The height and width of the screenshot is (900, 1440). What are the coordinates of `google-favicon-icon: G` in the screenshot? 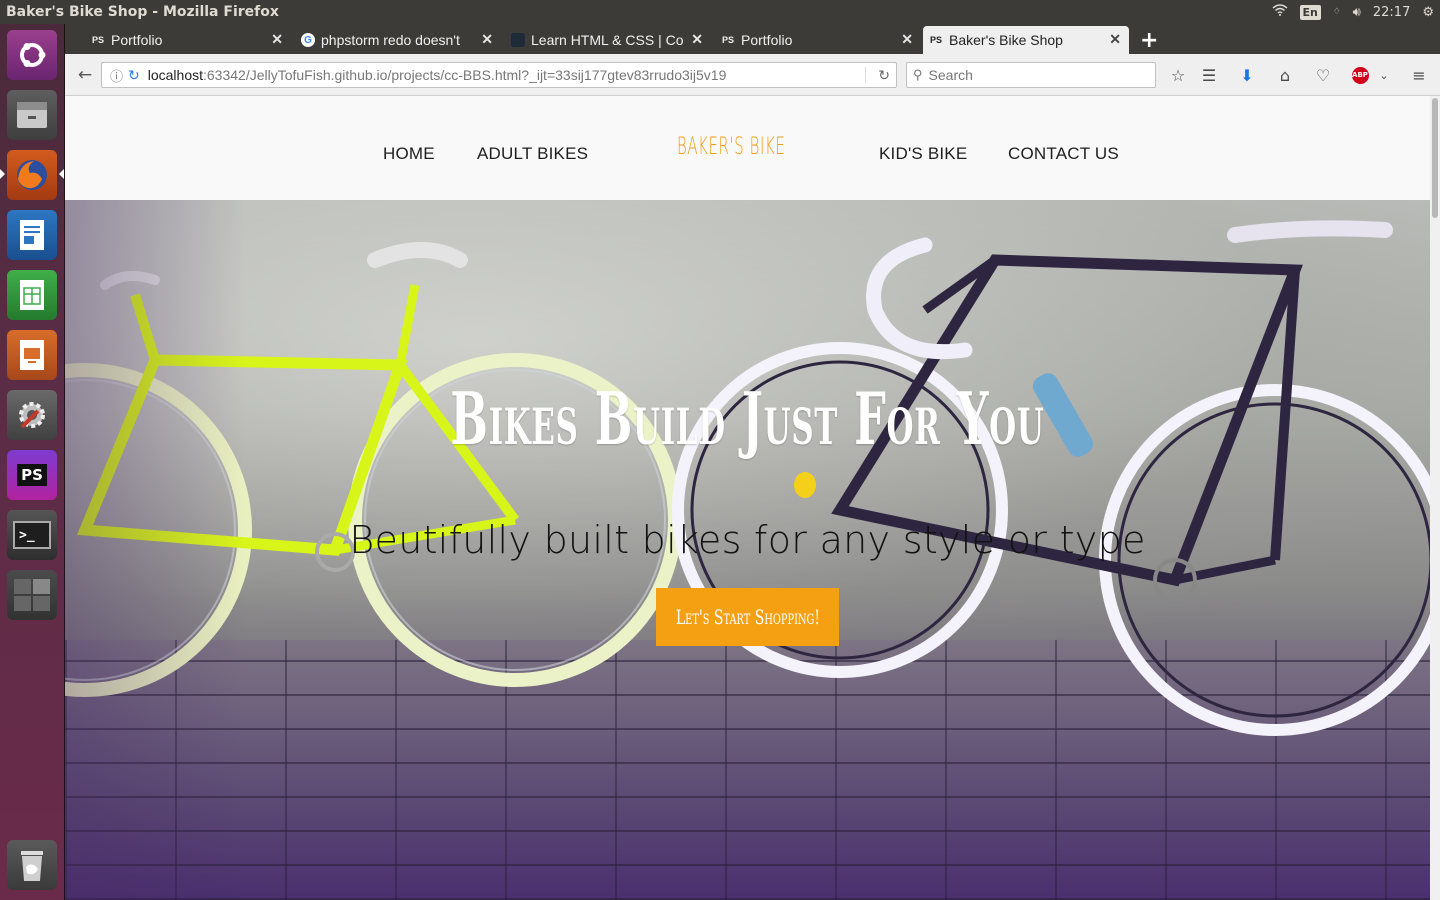 It's located at (308, 40).